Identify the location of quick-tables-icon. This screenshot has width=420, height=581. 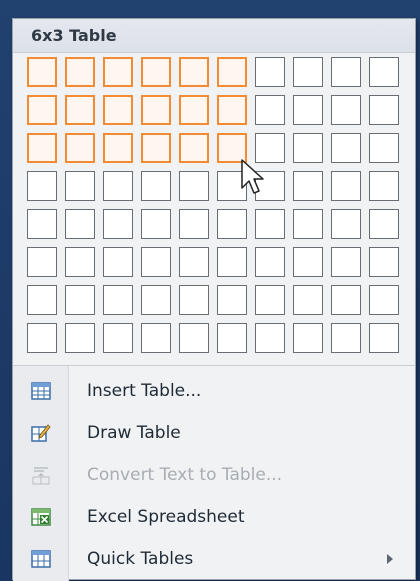
(41, 559).